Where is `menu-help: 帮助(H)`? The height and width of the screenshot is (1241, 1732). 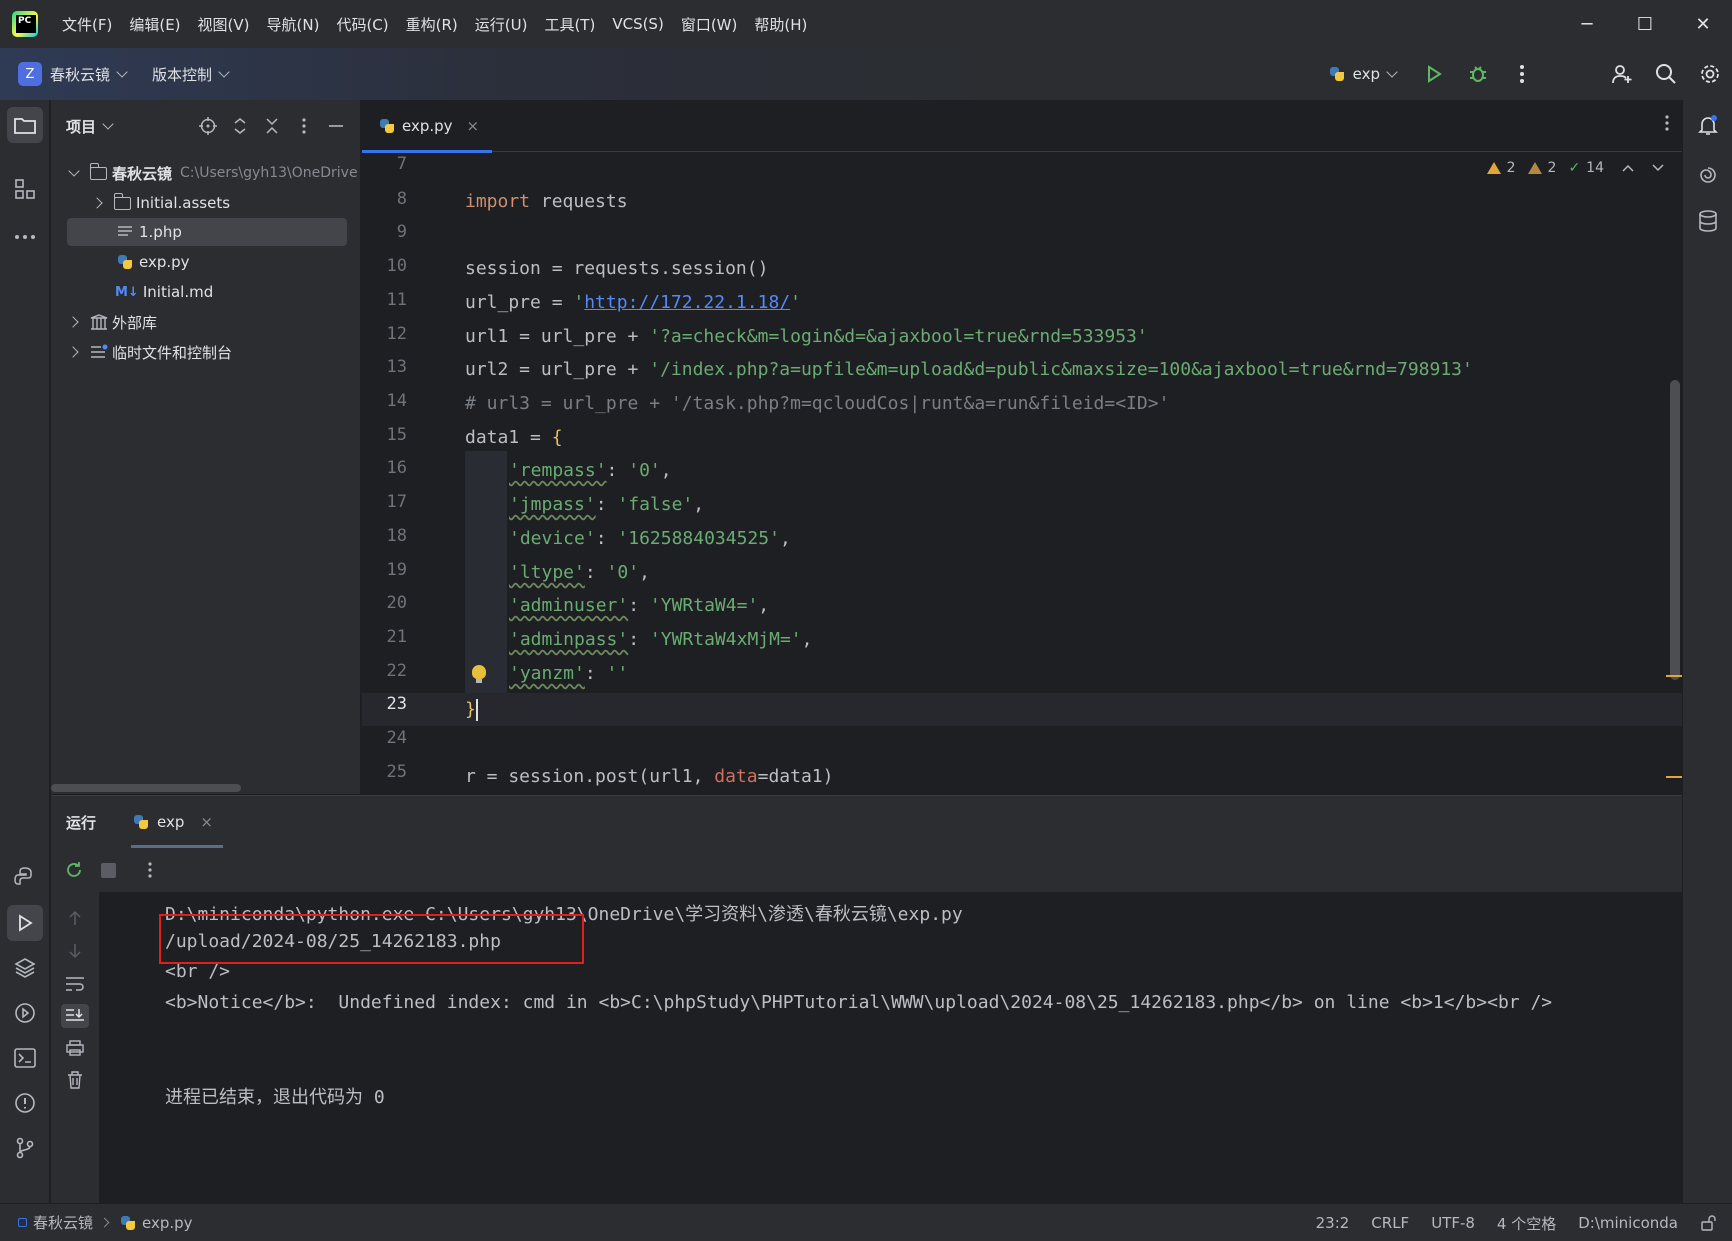 menu-help: 帮助(H) is located at coordinates (780, 24).